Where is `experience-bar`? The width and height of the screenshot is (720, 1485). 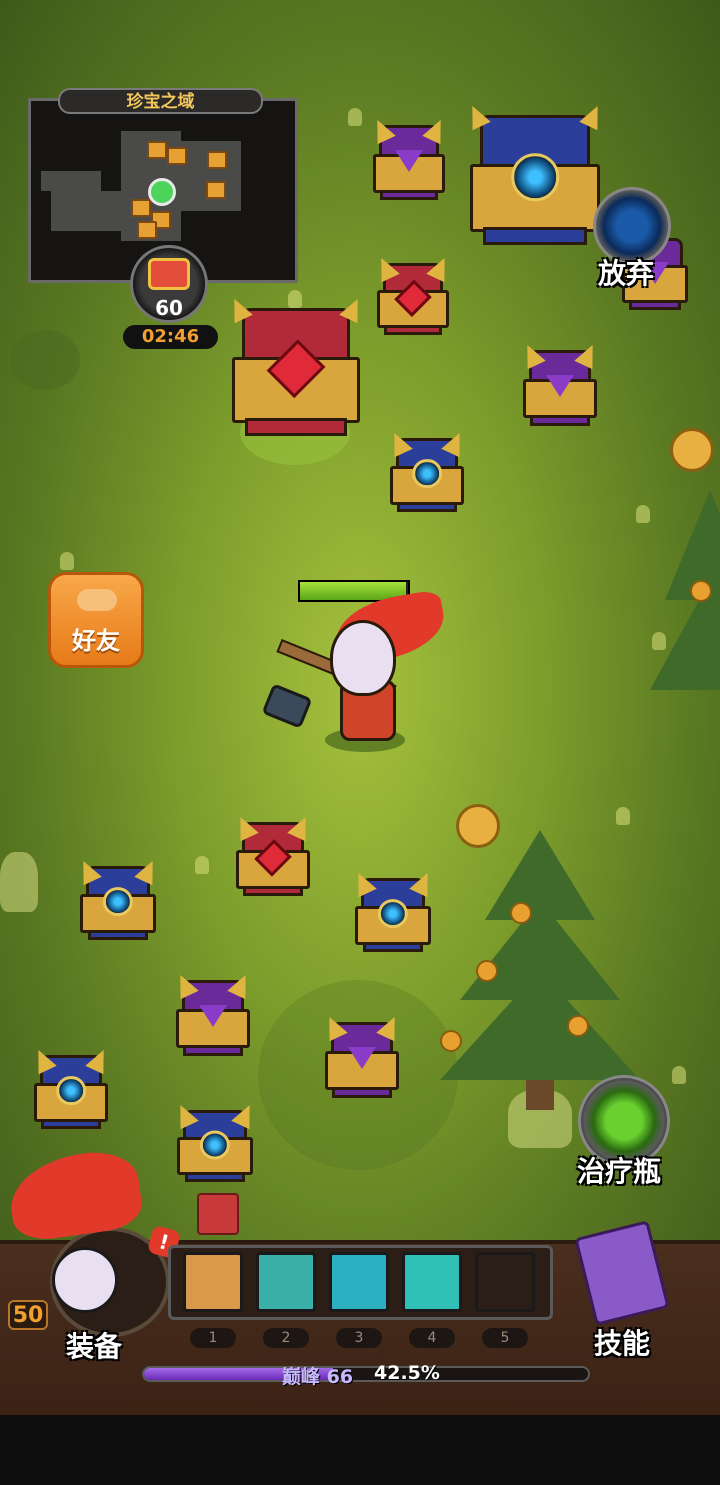 experience-bar is located at coordinates (366, 1374).